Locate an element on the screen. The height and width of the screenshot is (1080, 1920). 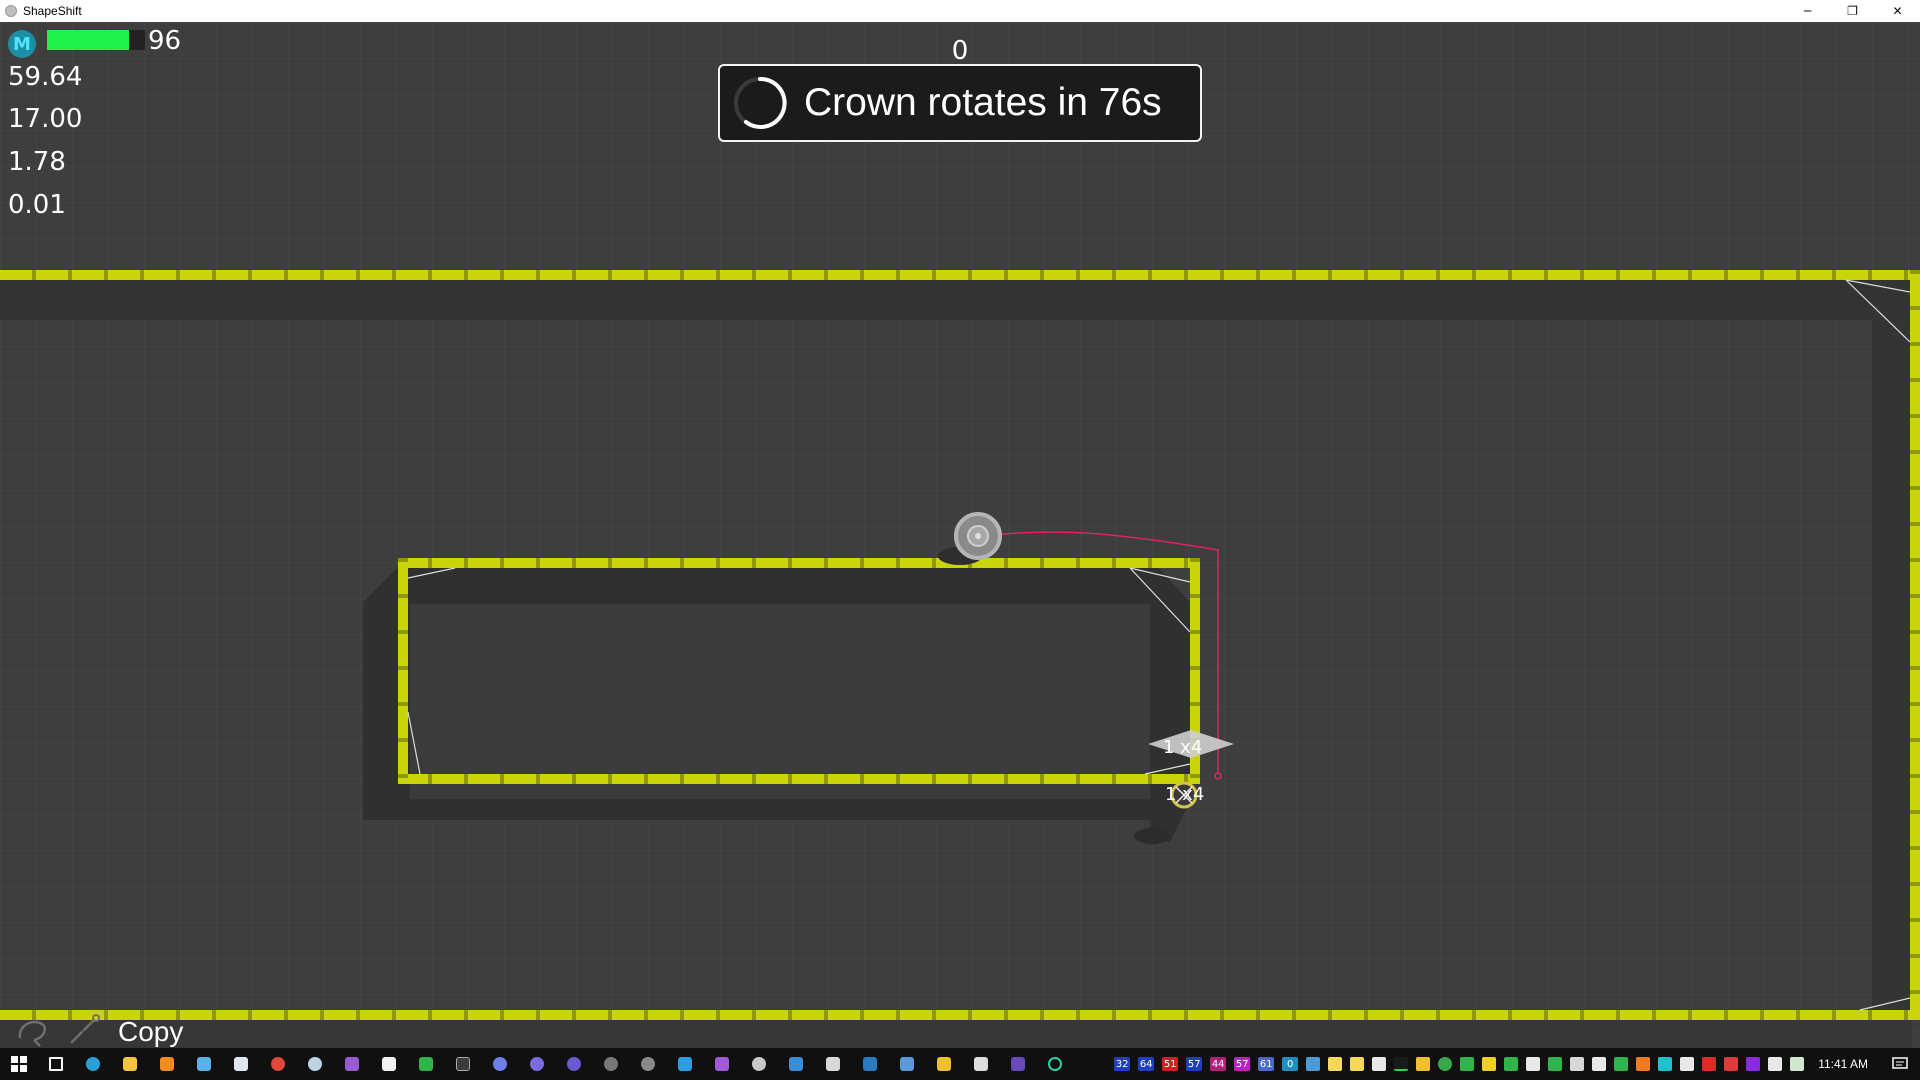
tray-bar-icon is located at coordinates (1643, 1064).